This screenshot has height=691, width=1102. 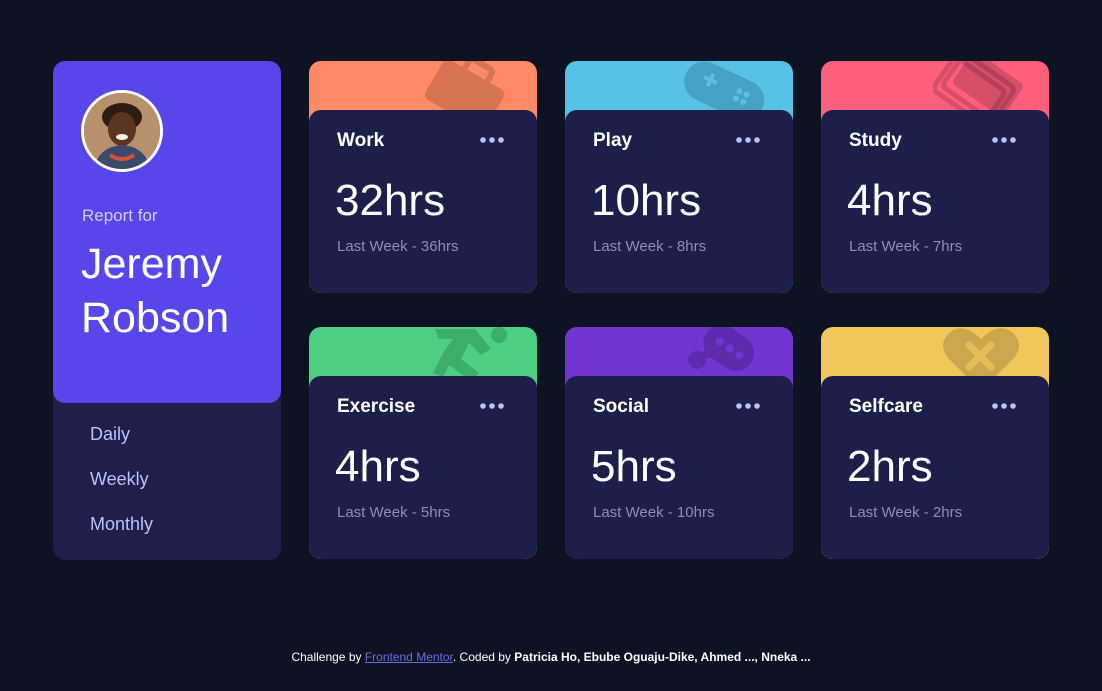 I want to click on user-last-name: Robson, so click(x=155, y=318).